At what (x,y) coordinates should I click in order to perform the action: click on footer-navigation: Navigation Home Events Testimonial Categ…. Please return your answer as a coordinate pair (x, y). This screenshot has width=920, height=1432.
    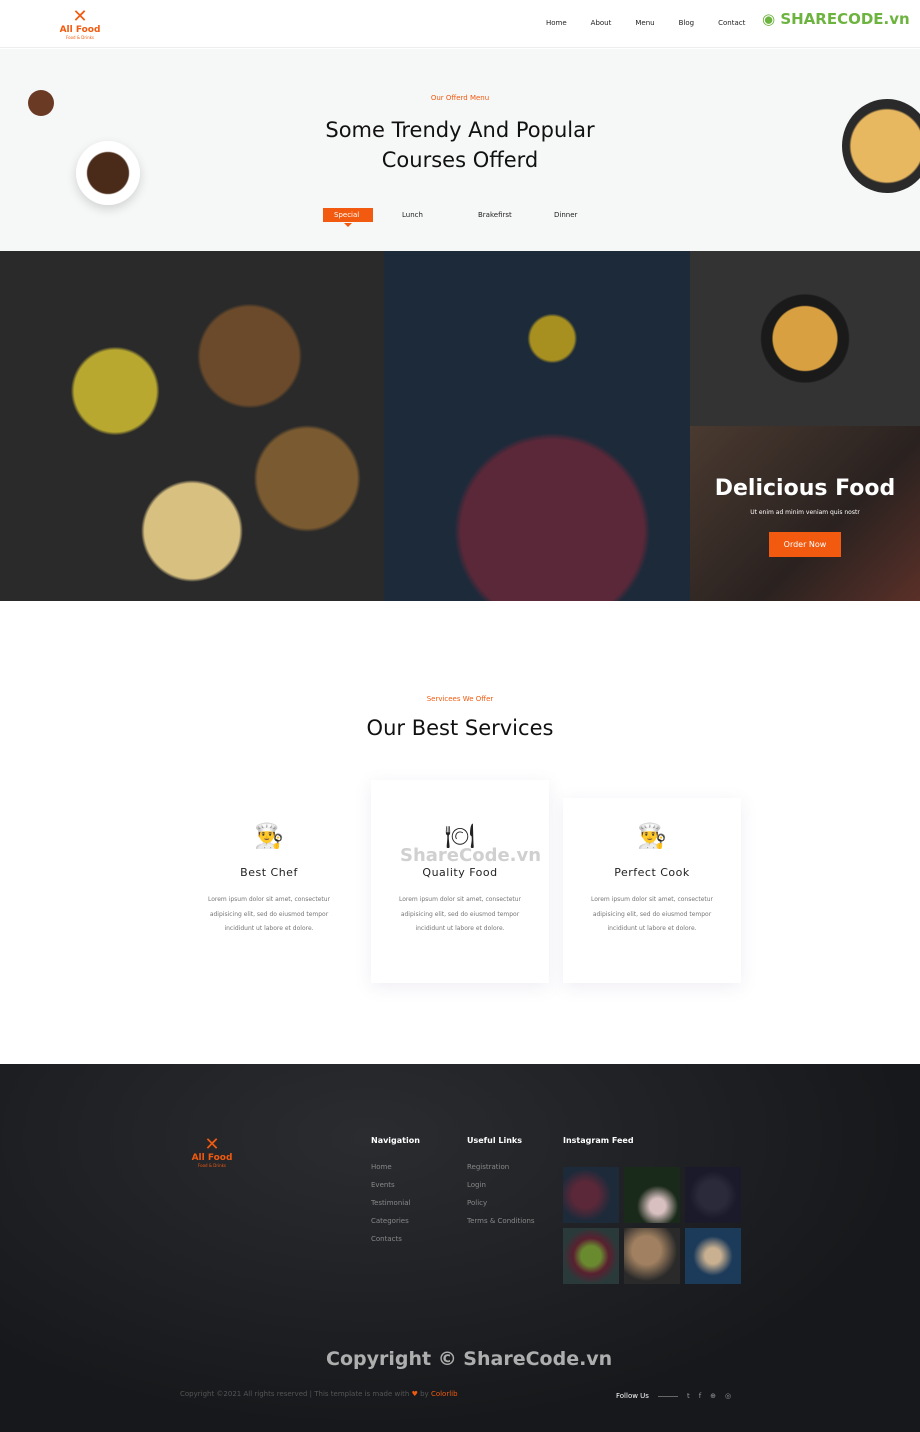
    Looking at the image, I should click on (395, 1189).